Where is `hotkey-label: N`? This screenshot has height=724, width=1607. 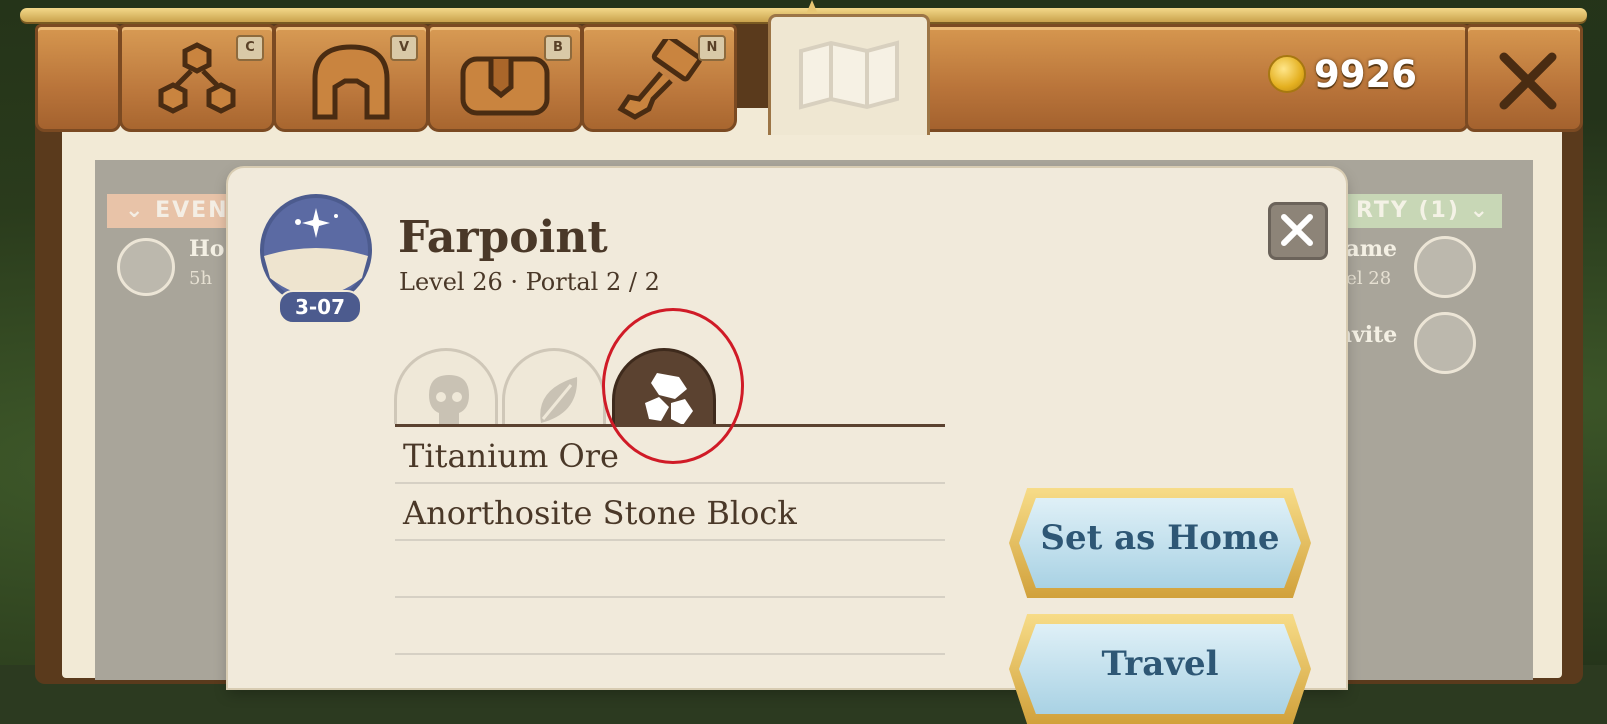 hotkey-label: N is located at coordinates (712, 48).